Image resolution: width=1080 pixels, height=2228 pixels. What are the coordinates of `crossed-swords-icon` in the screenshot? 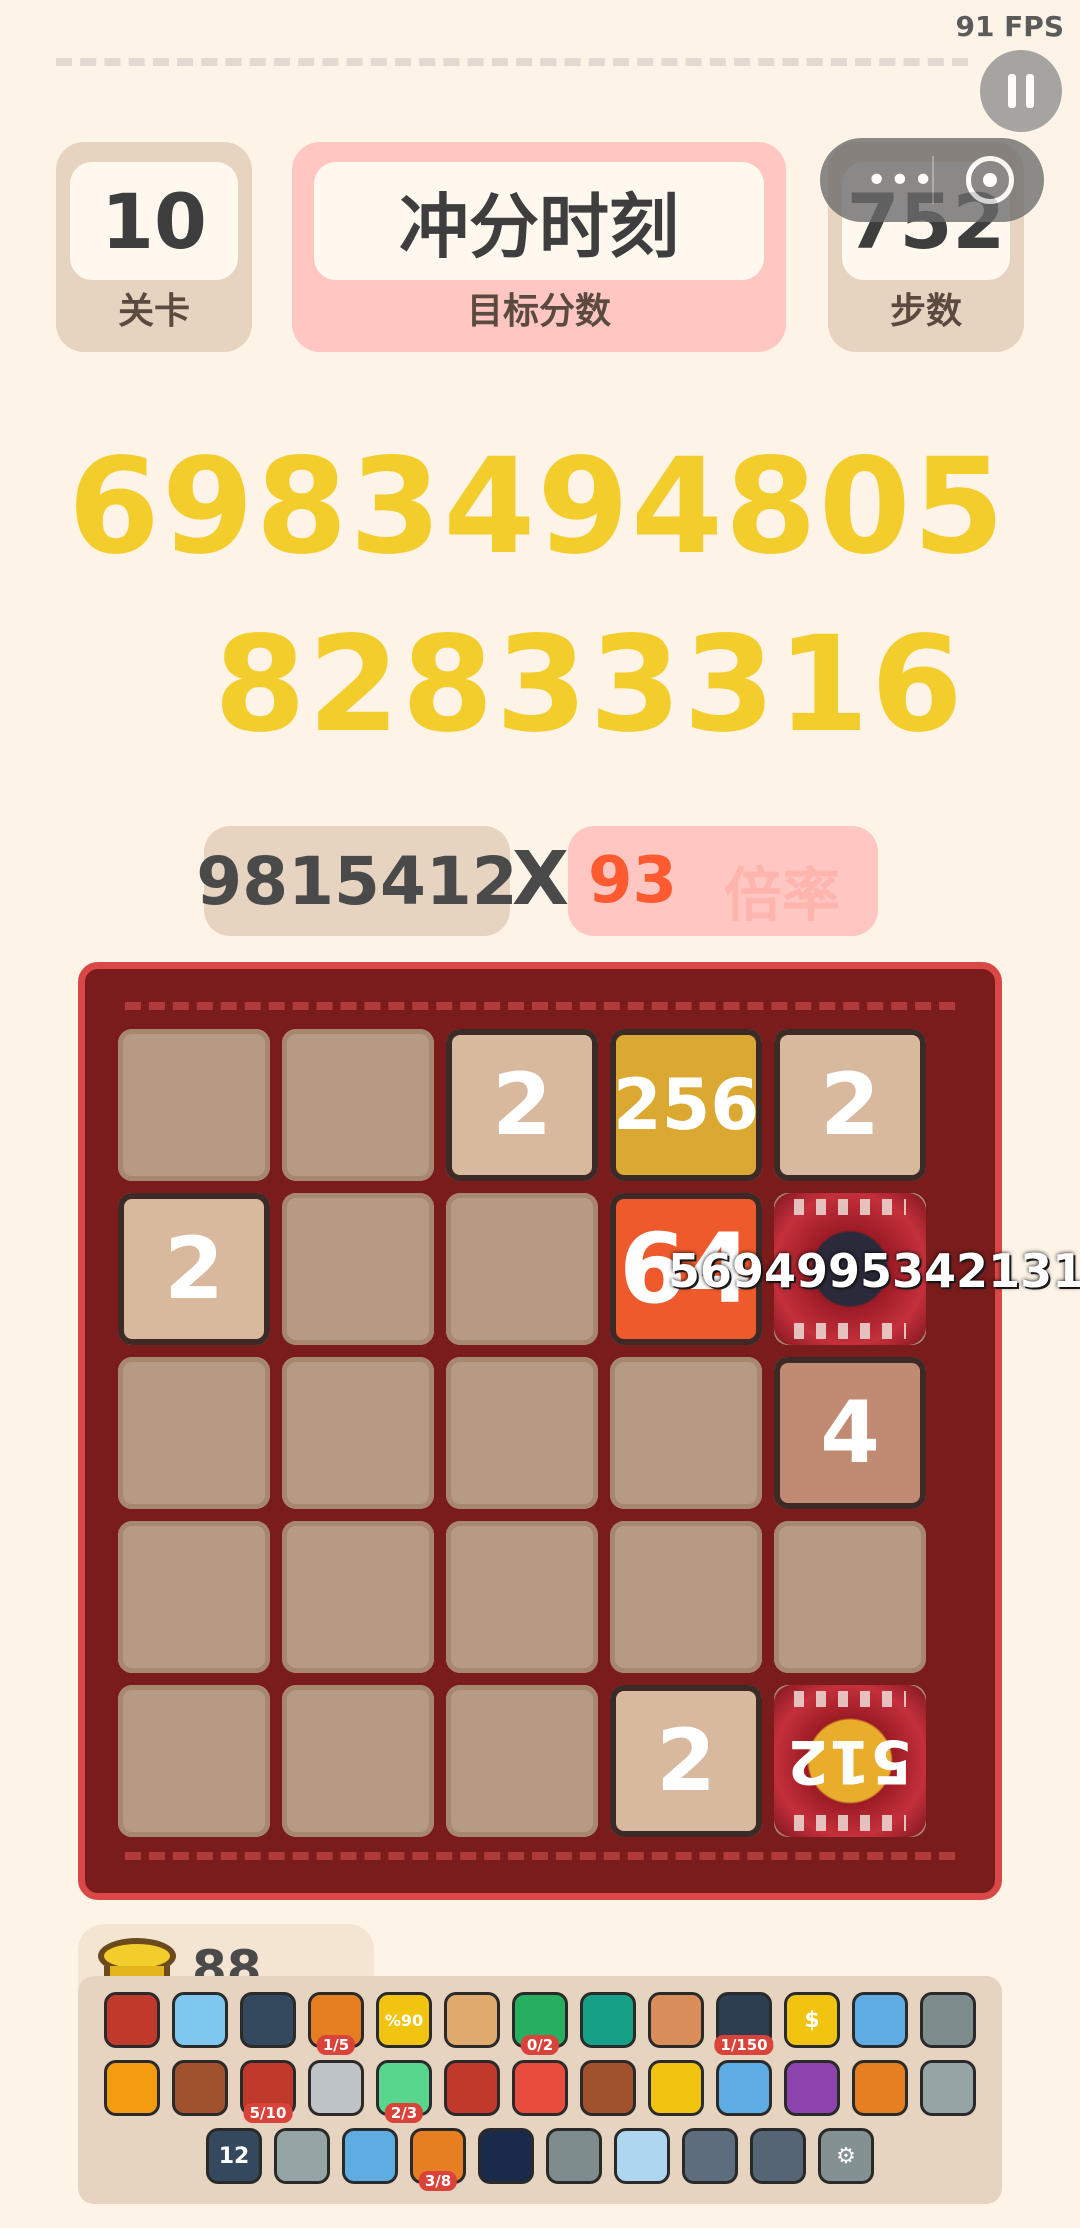 It's located at (676, 2088).